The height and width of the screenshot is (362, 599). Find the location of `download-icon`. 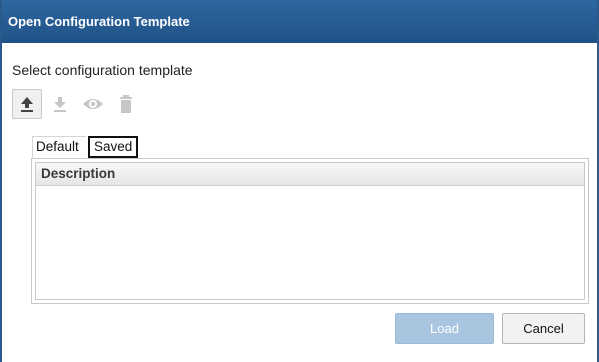

download-icon is located at coordinates (60, 104).